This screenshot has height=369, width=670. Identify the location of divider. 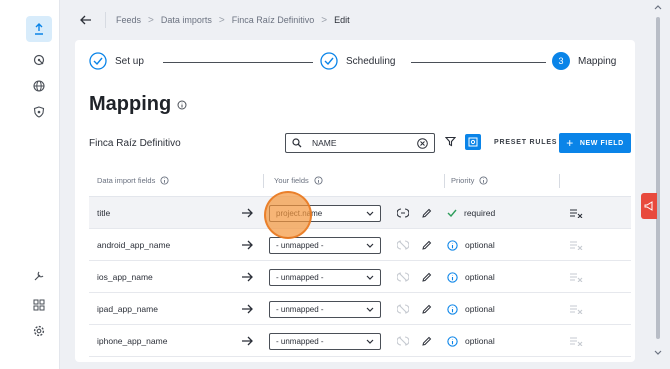
(105, 20).